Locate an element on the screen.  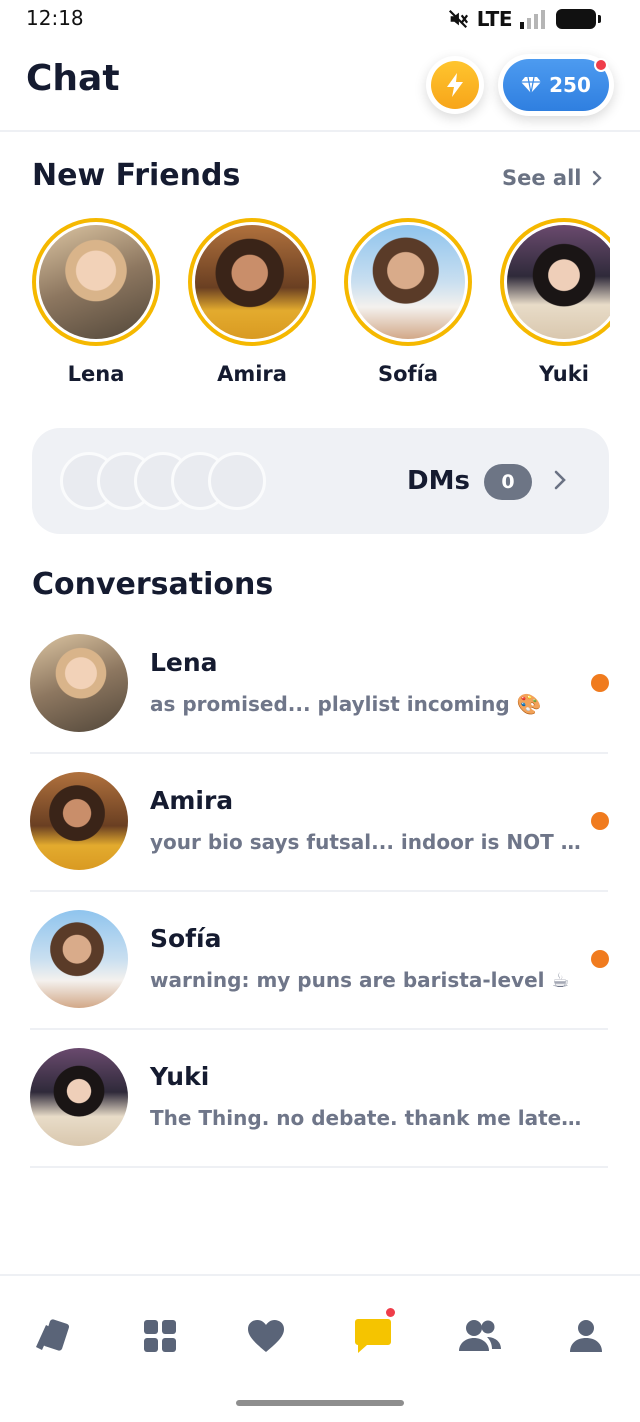
new-friends-carousel: Lena Amira Sofía Yuki is located at coordinates (321, 308).